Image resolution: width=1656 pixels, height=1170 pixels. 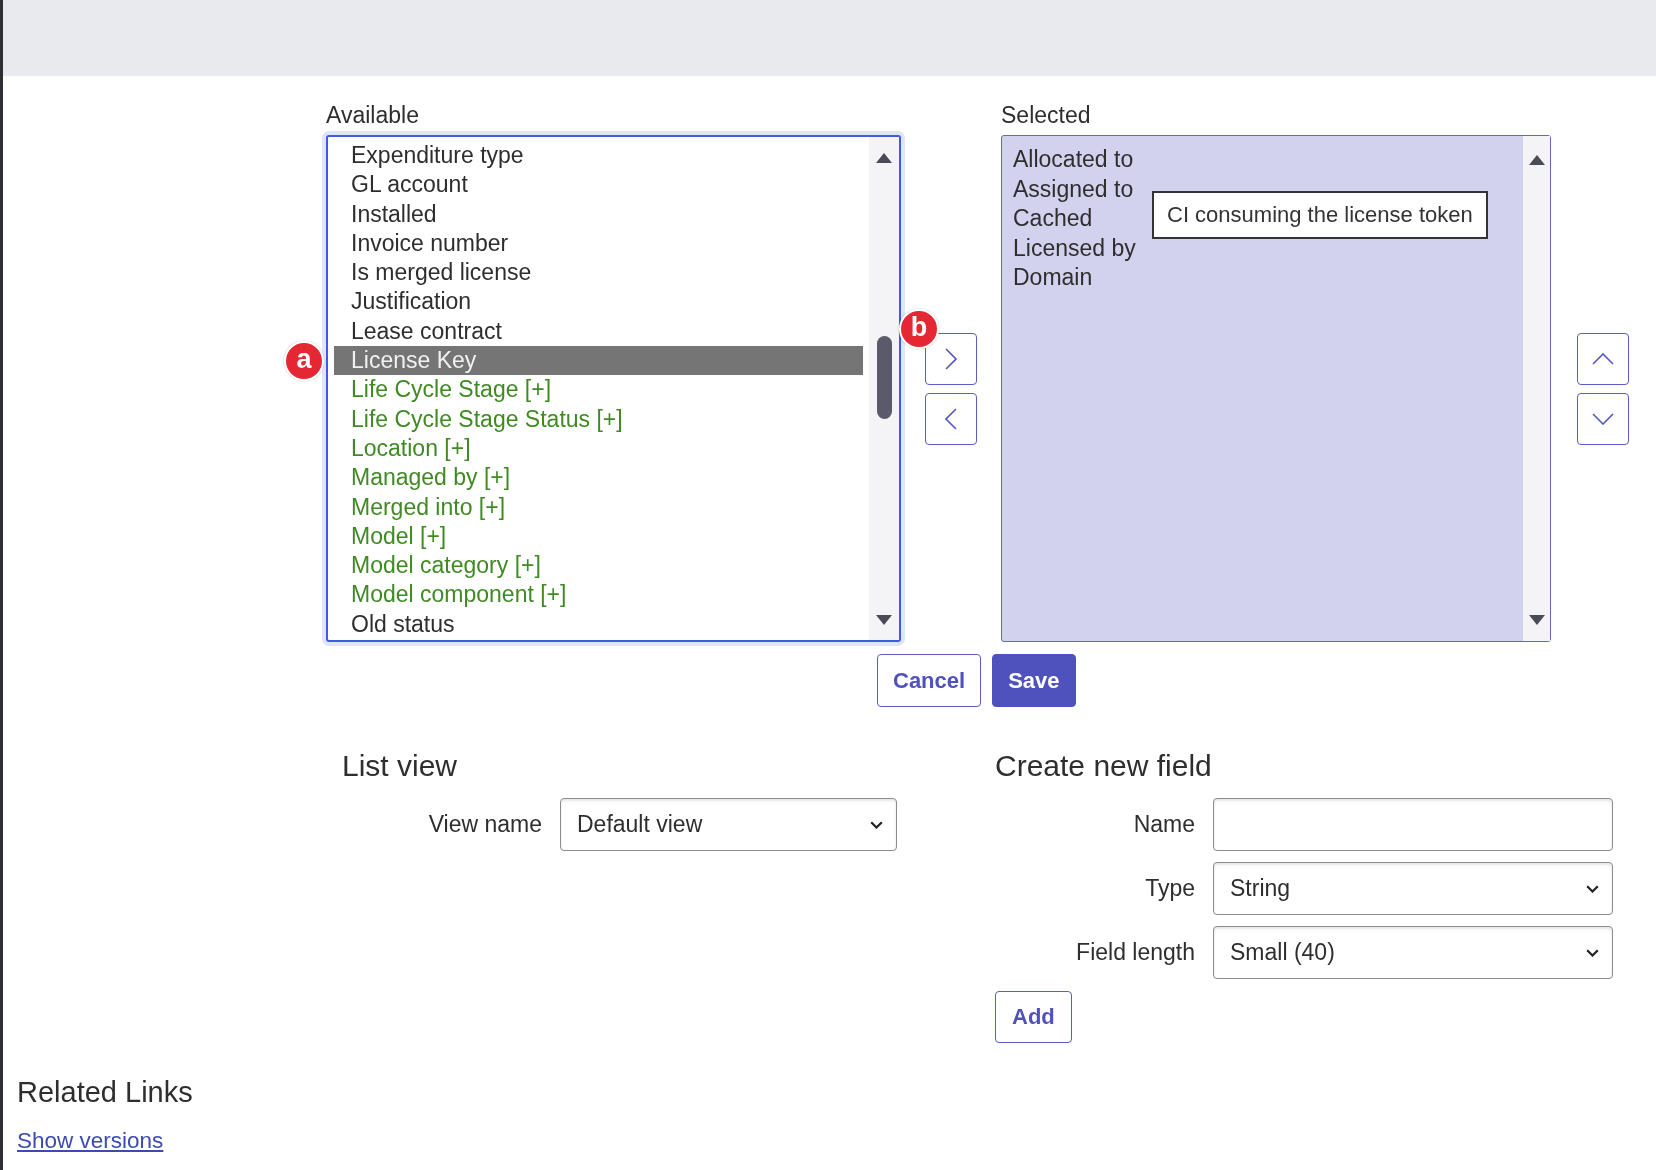 What do you see at coordinates (728, 824) in the screenshot?
I see `dropdown: Default view` at bounding box center [728, 824].